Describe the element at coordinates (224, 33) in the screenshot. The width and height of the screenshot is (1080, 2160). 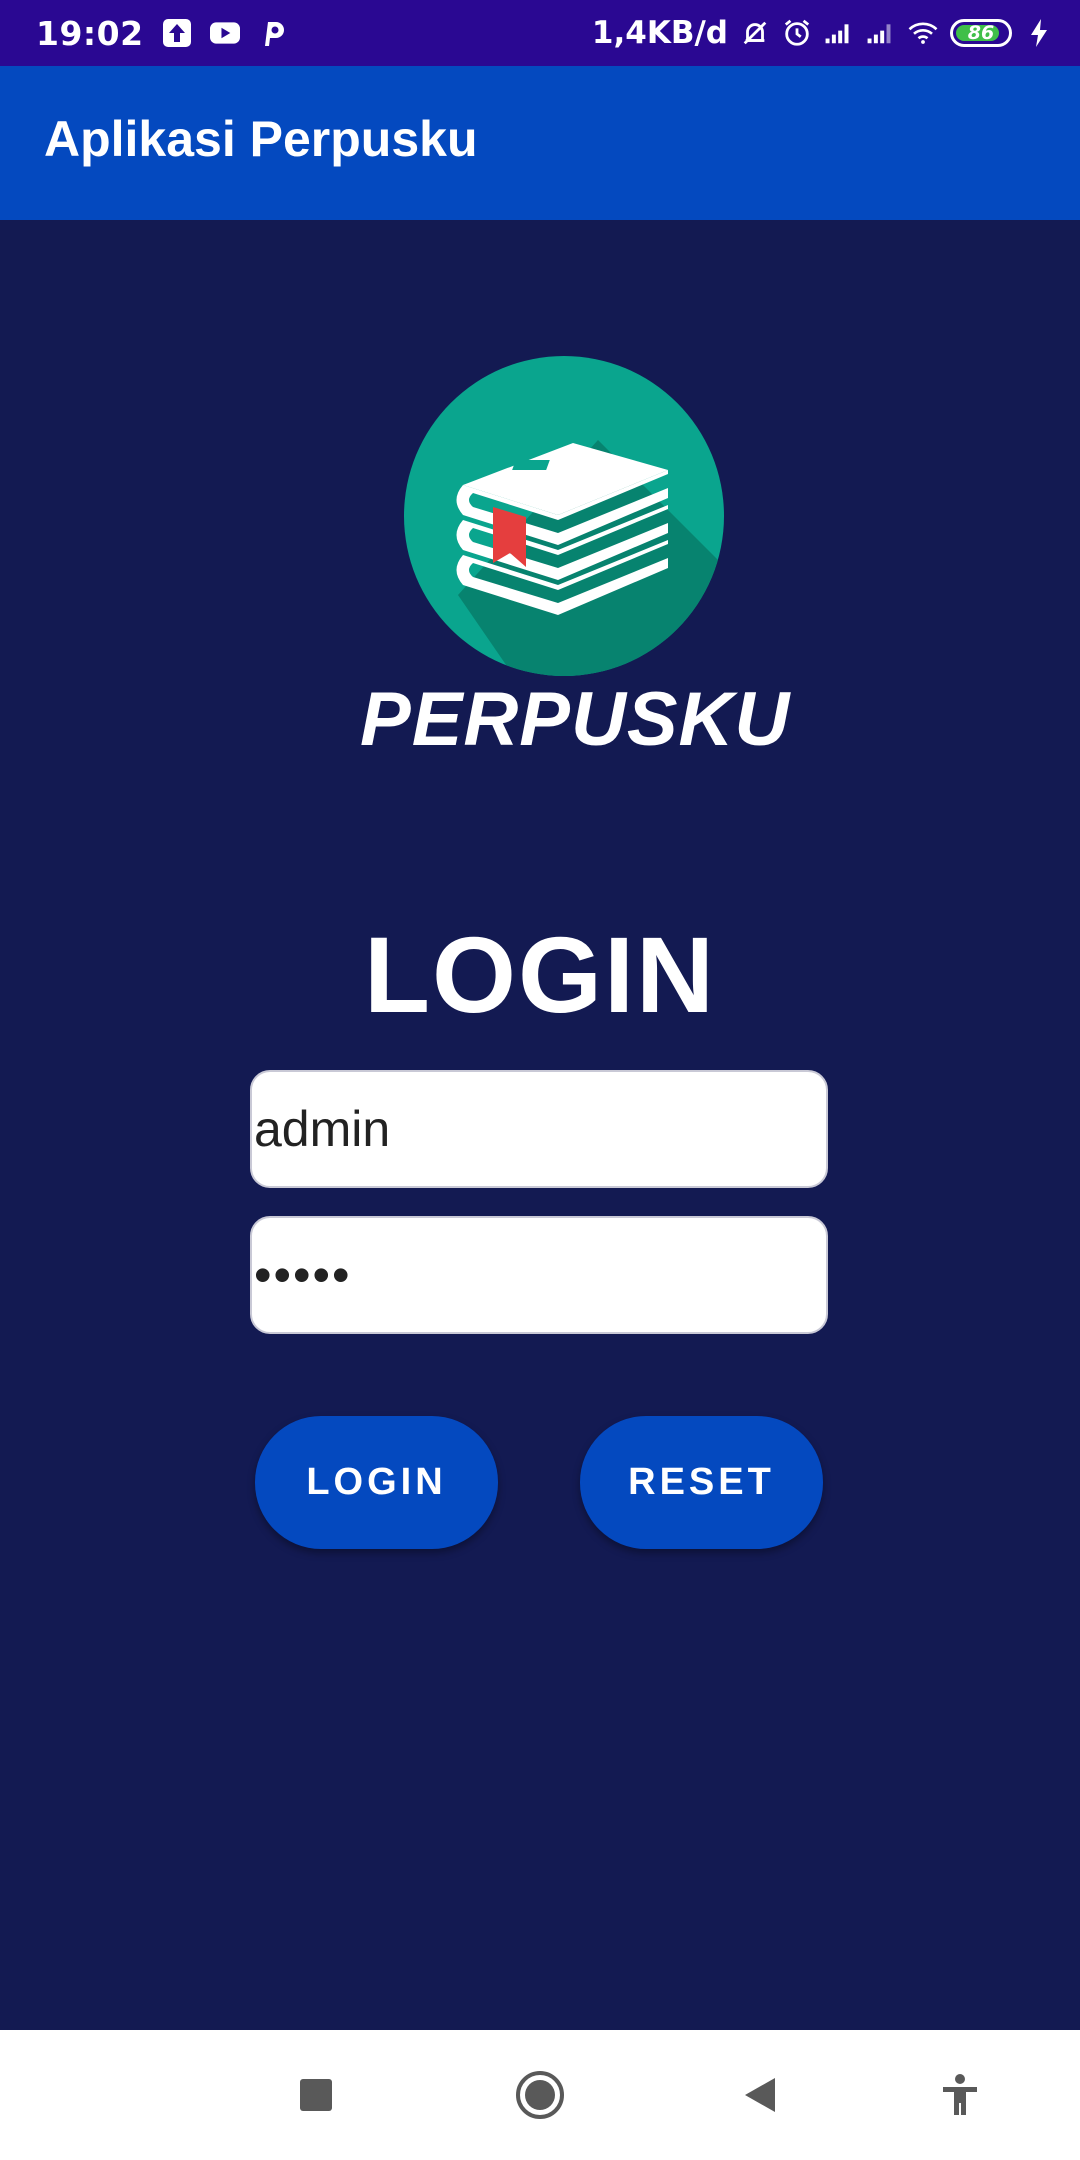
I see `youtube-icon` at that location.